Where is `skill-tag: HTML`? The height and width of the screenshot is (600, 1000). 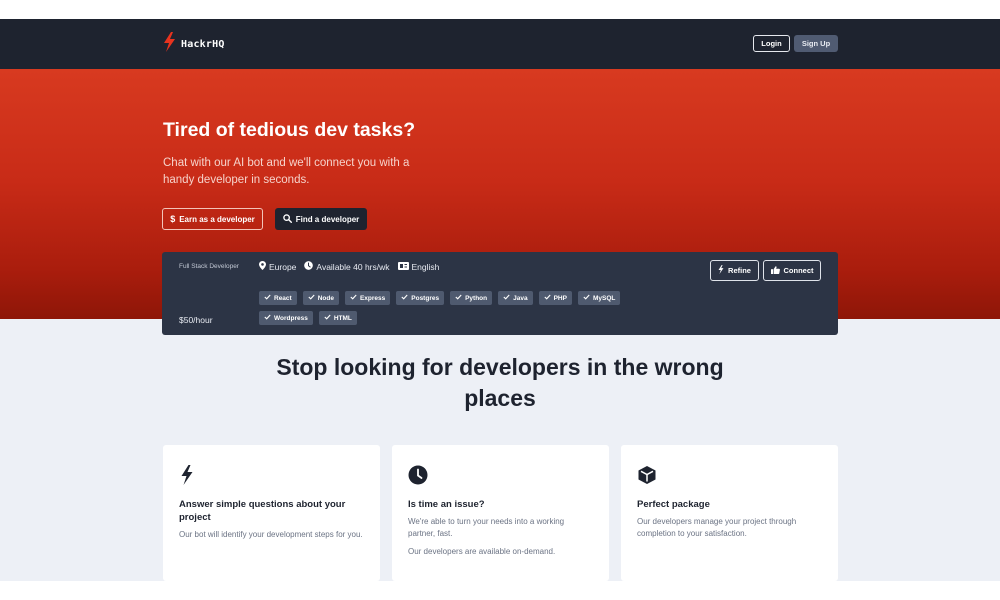
skill-tag: HTML is located at coordinates (337, 318).